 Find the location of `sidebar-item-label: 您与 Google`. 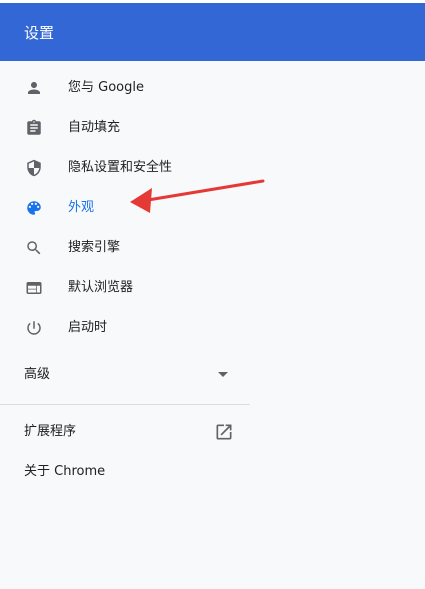

sidebar-item-label: 您与 Google is located at coordinates (106, 87).